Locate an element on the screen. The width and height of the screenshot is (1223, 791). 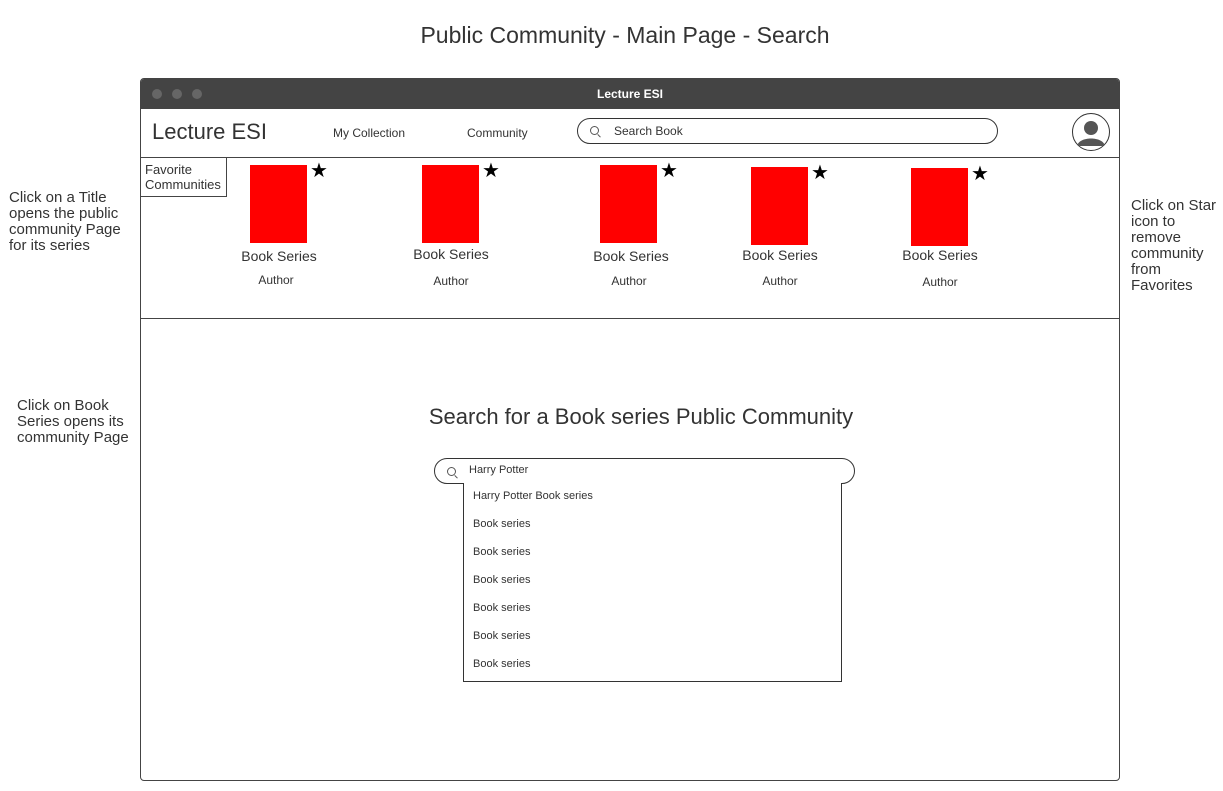
nav-community: Community is located at coordinates (497, 133).